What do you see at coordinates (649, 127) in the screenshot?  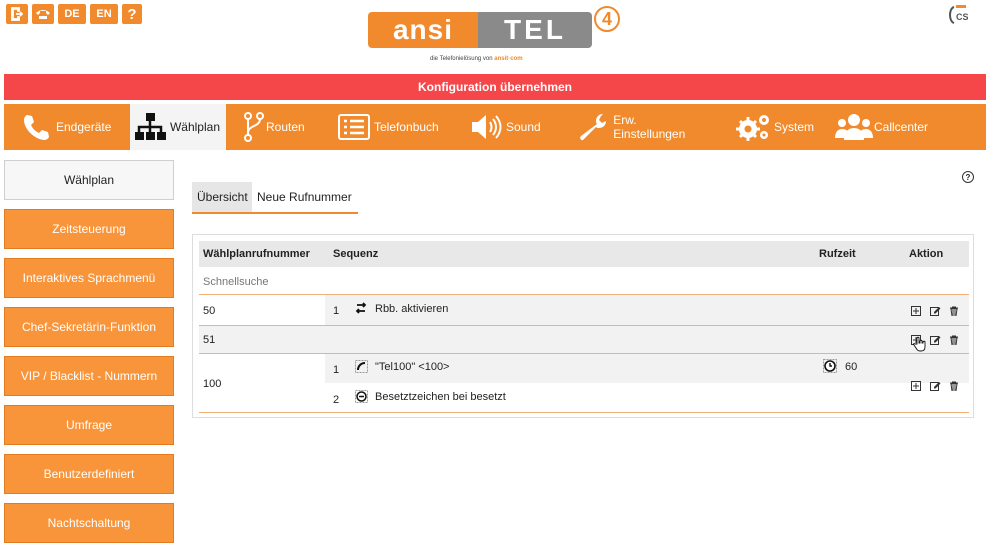 I see `nav-label: Erw. Einstellungen` at bounding box center [649, 127].